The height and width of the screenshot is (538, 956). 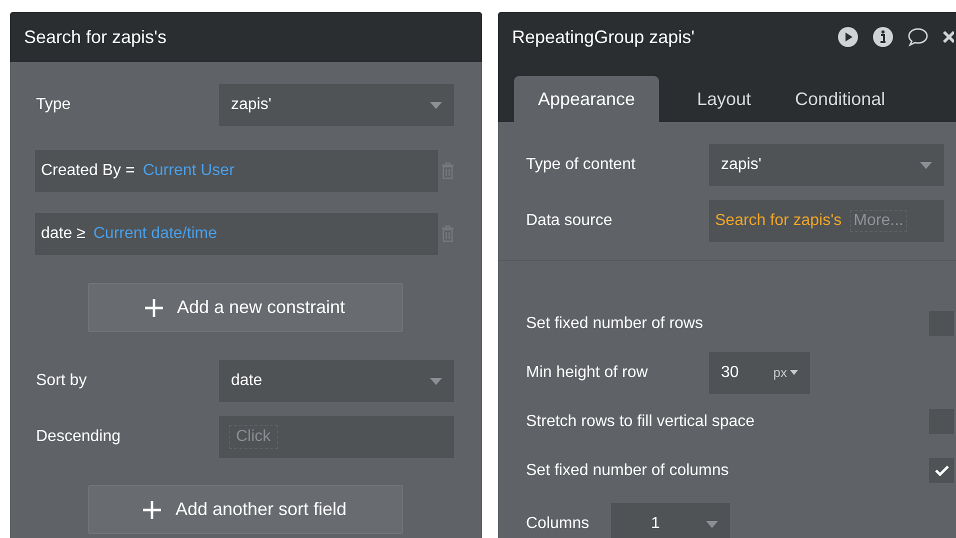 I want to click on option-label: Stretch rows to fill vertical space, so click(x=641, y=421).